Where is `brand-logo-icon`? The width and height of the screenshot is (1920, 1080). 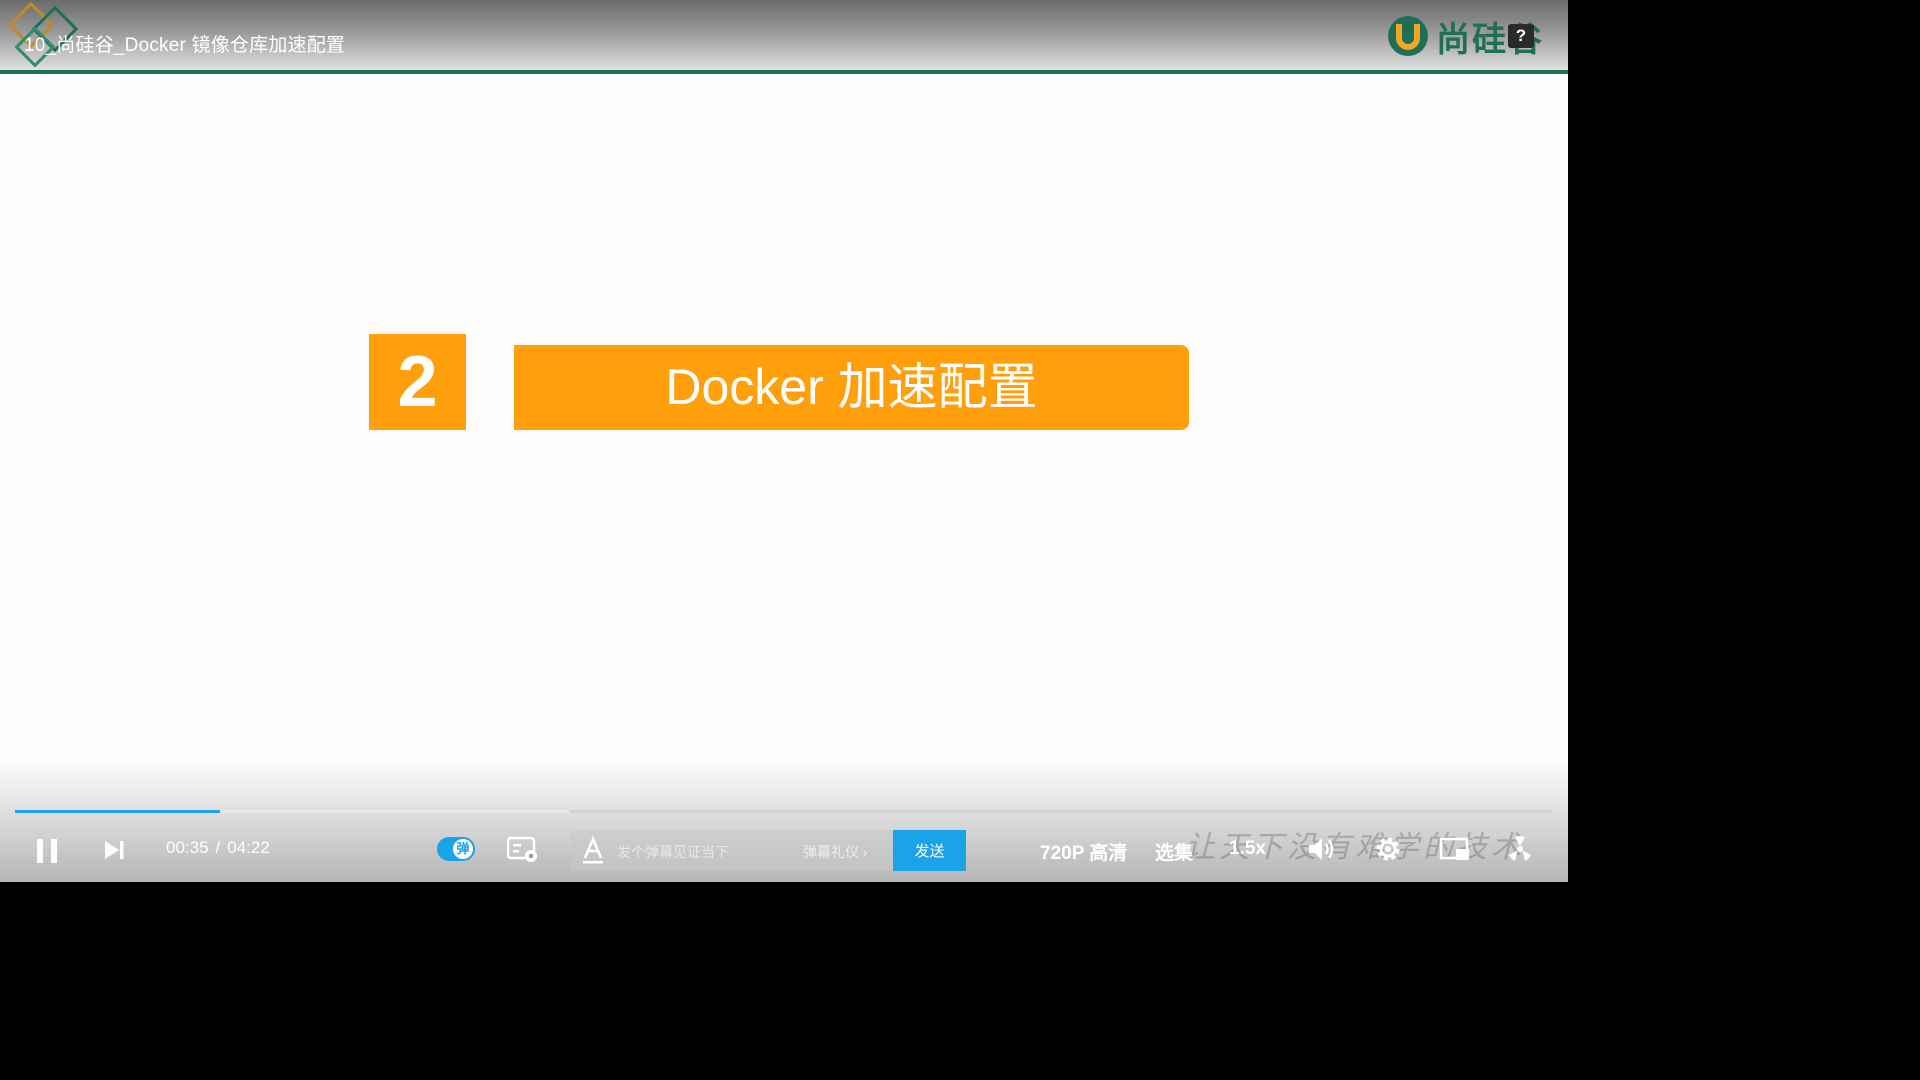 brand-logo-icon is located at coordinates (1408, 36).